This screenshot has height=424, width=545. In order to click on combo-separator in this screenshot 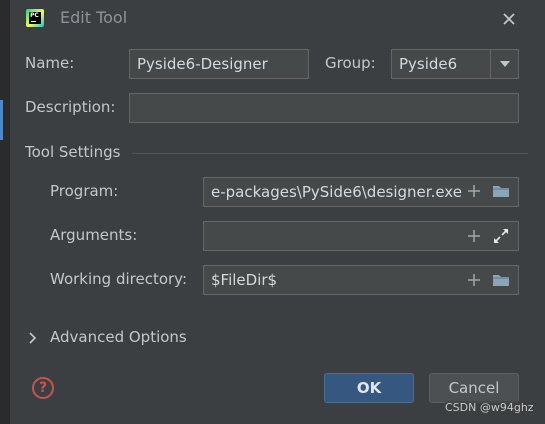, I will do `click(490, 64)`.